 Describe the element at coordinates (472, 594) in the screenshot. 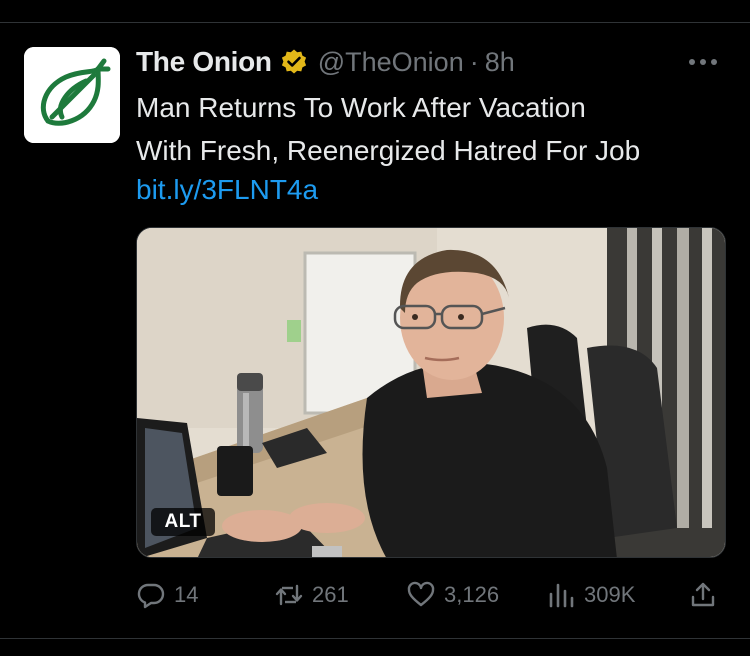

I see `like-count: 3,126` at that location.